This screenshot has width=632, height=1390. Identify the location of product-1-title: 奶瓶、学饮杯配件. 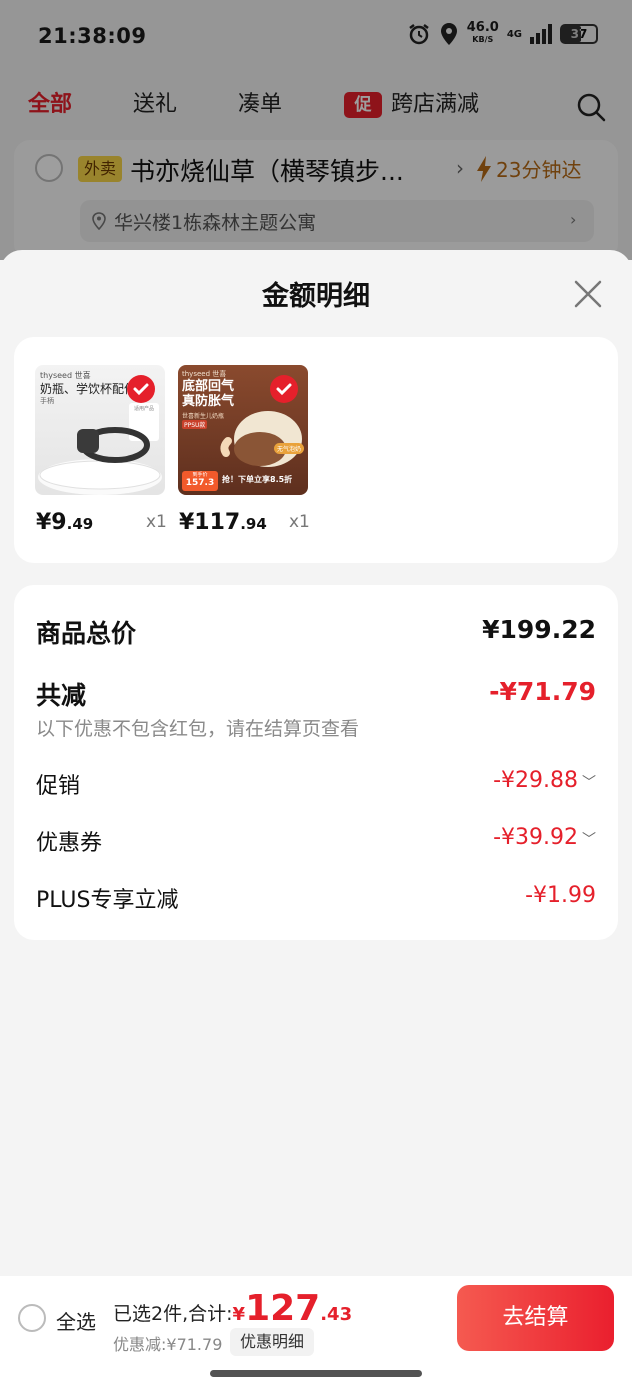
(88, 389).